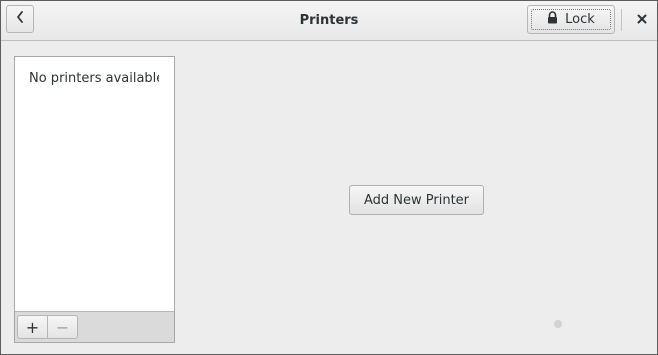 This screenshot has height=355, width=658. What do you see at coordinates (416, 200) in the screenshot?
I see `add-new-printer-button: Add New Printer` at bounding box center [416, 200].